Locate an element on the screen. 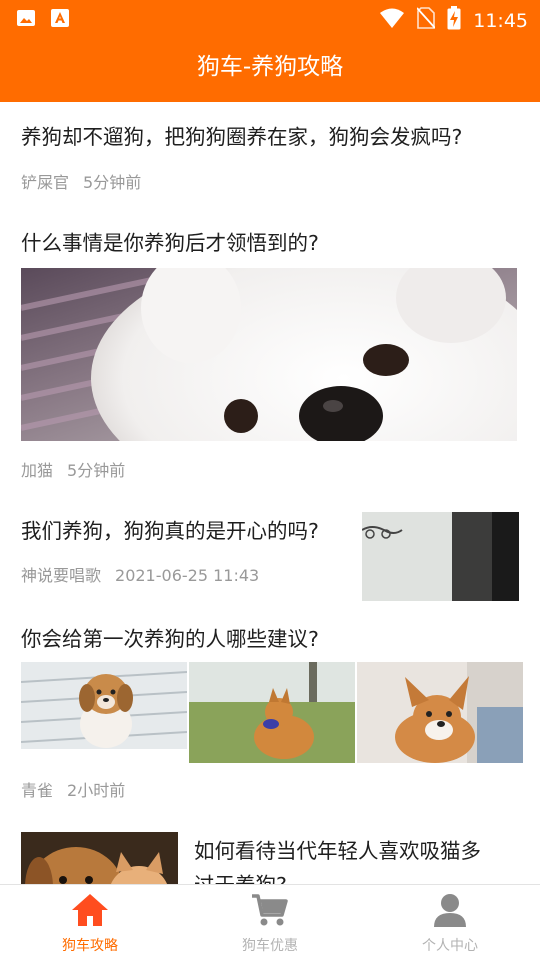  app-bar: 狗车-养狗攻略 is located at coordinates (270, 69).